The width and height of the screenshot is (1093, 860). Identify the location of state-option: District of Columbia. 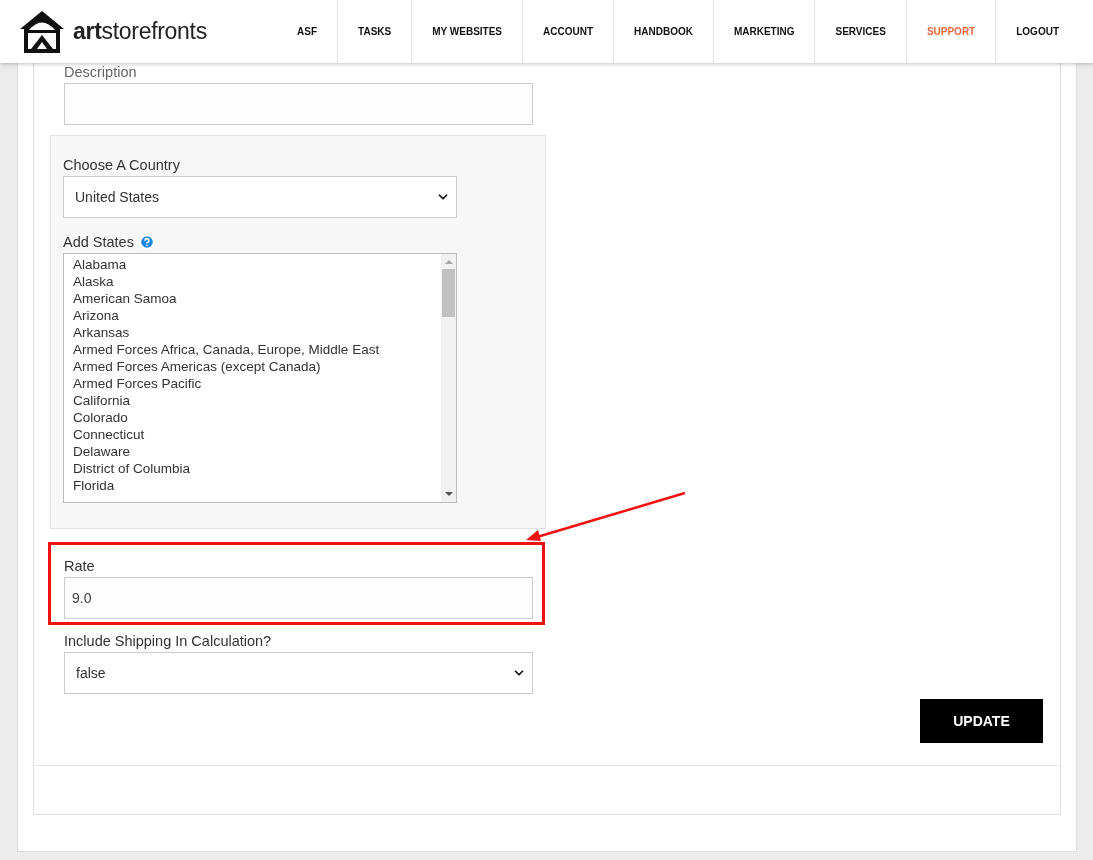
(257, 468).